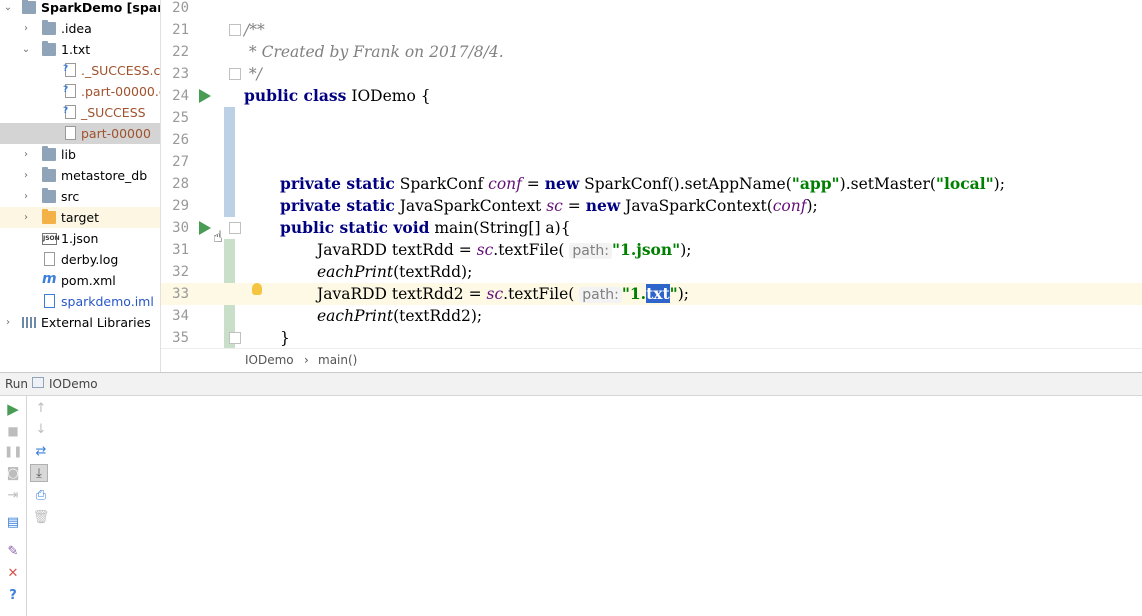  Describe the element at coordinates (80, 91) in the screenshot. I see `tree-item-part-crc: .part-00000.cr` at that location.